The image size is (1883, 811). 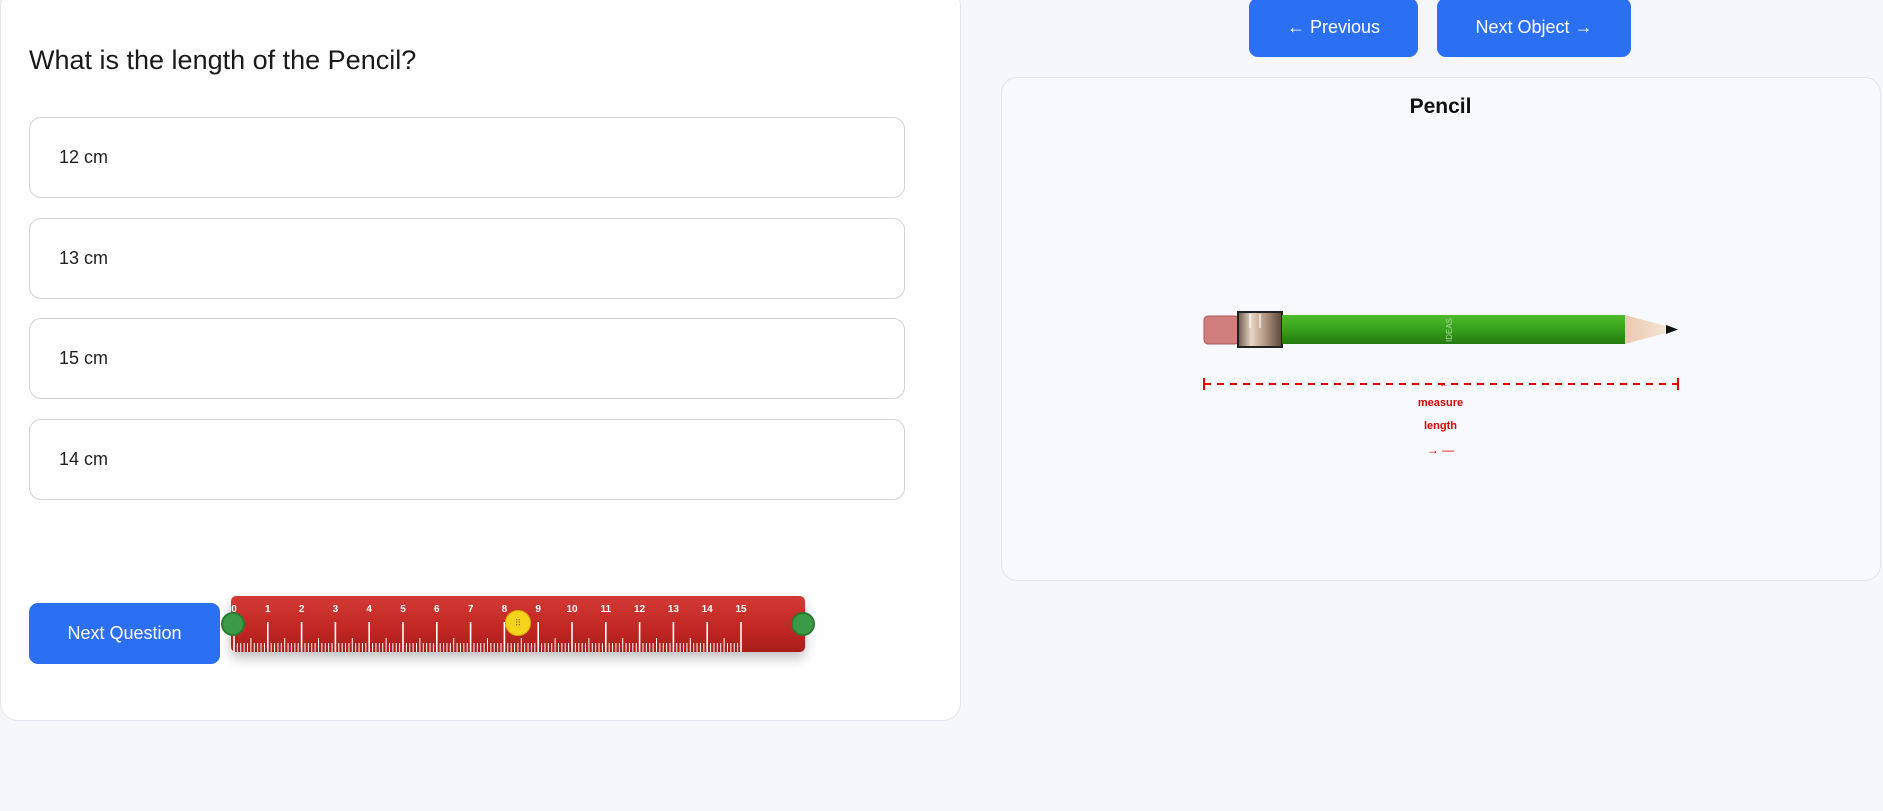 What do you see at coordinates (336, 609) in the screenshot?
I see `ruler-tick-label: 3` at bounding box center [336, 609].